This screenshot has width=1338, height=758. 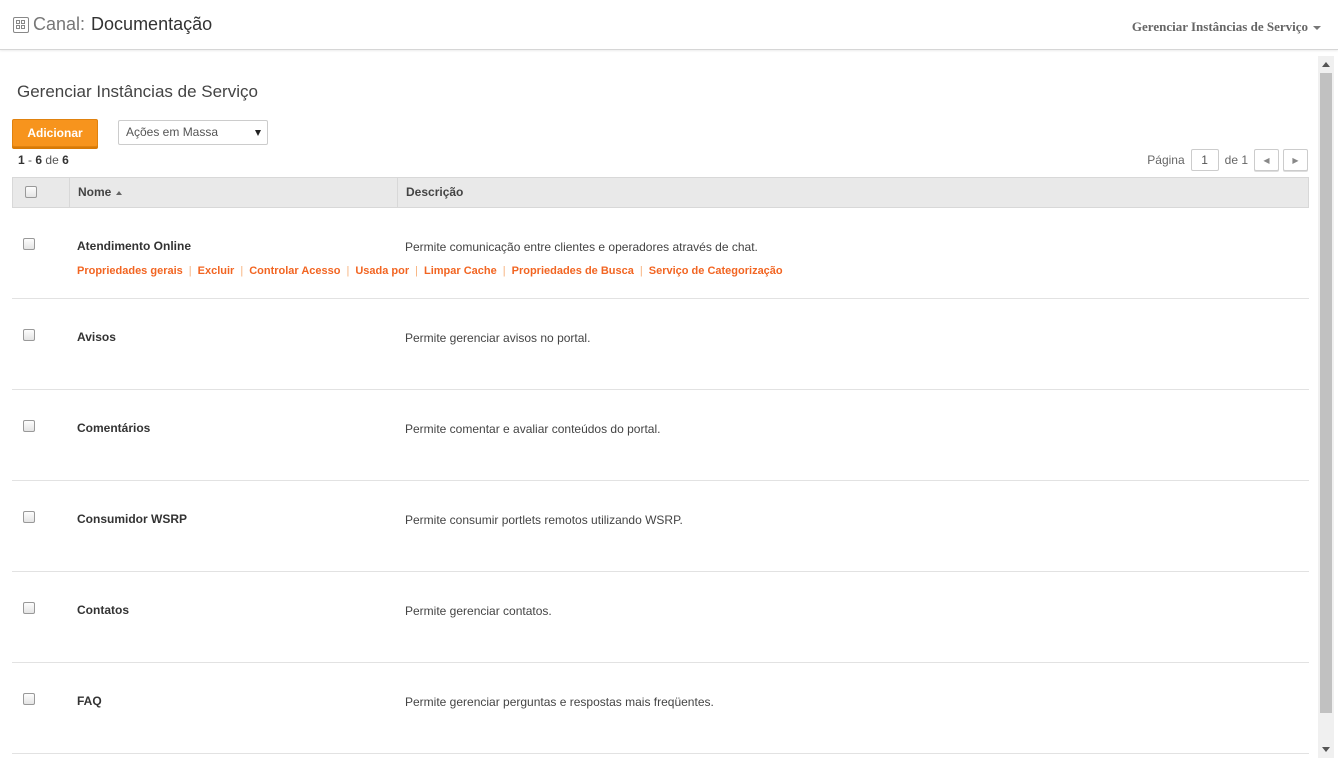 I want to click on grid-icon, so click(x=21, y=24).